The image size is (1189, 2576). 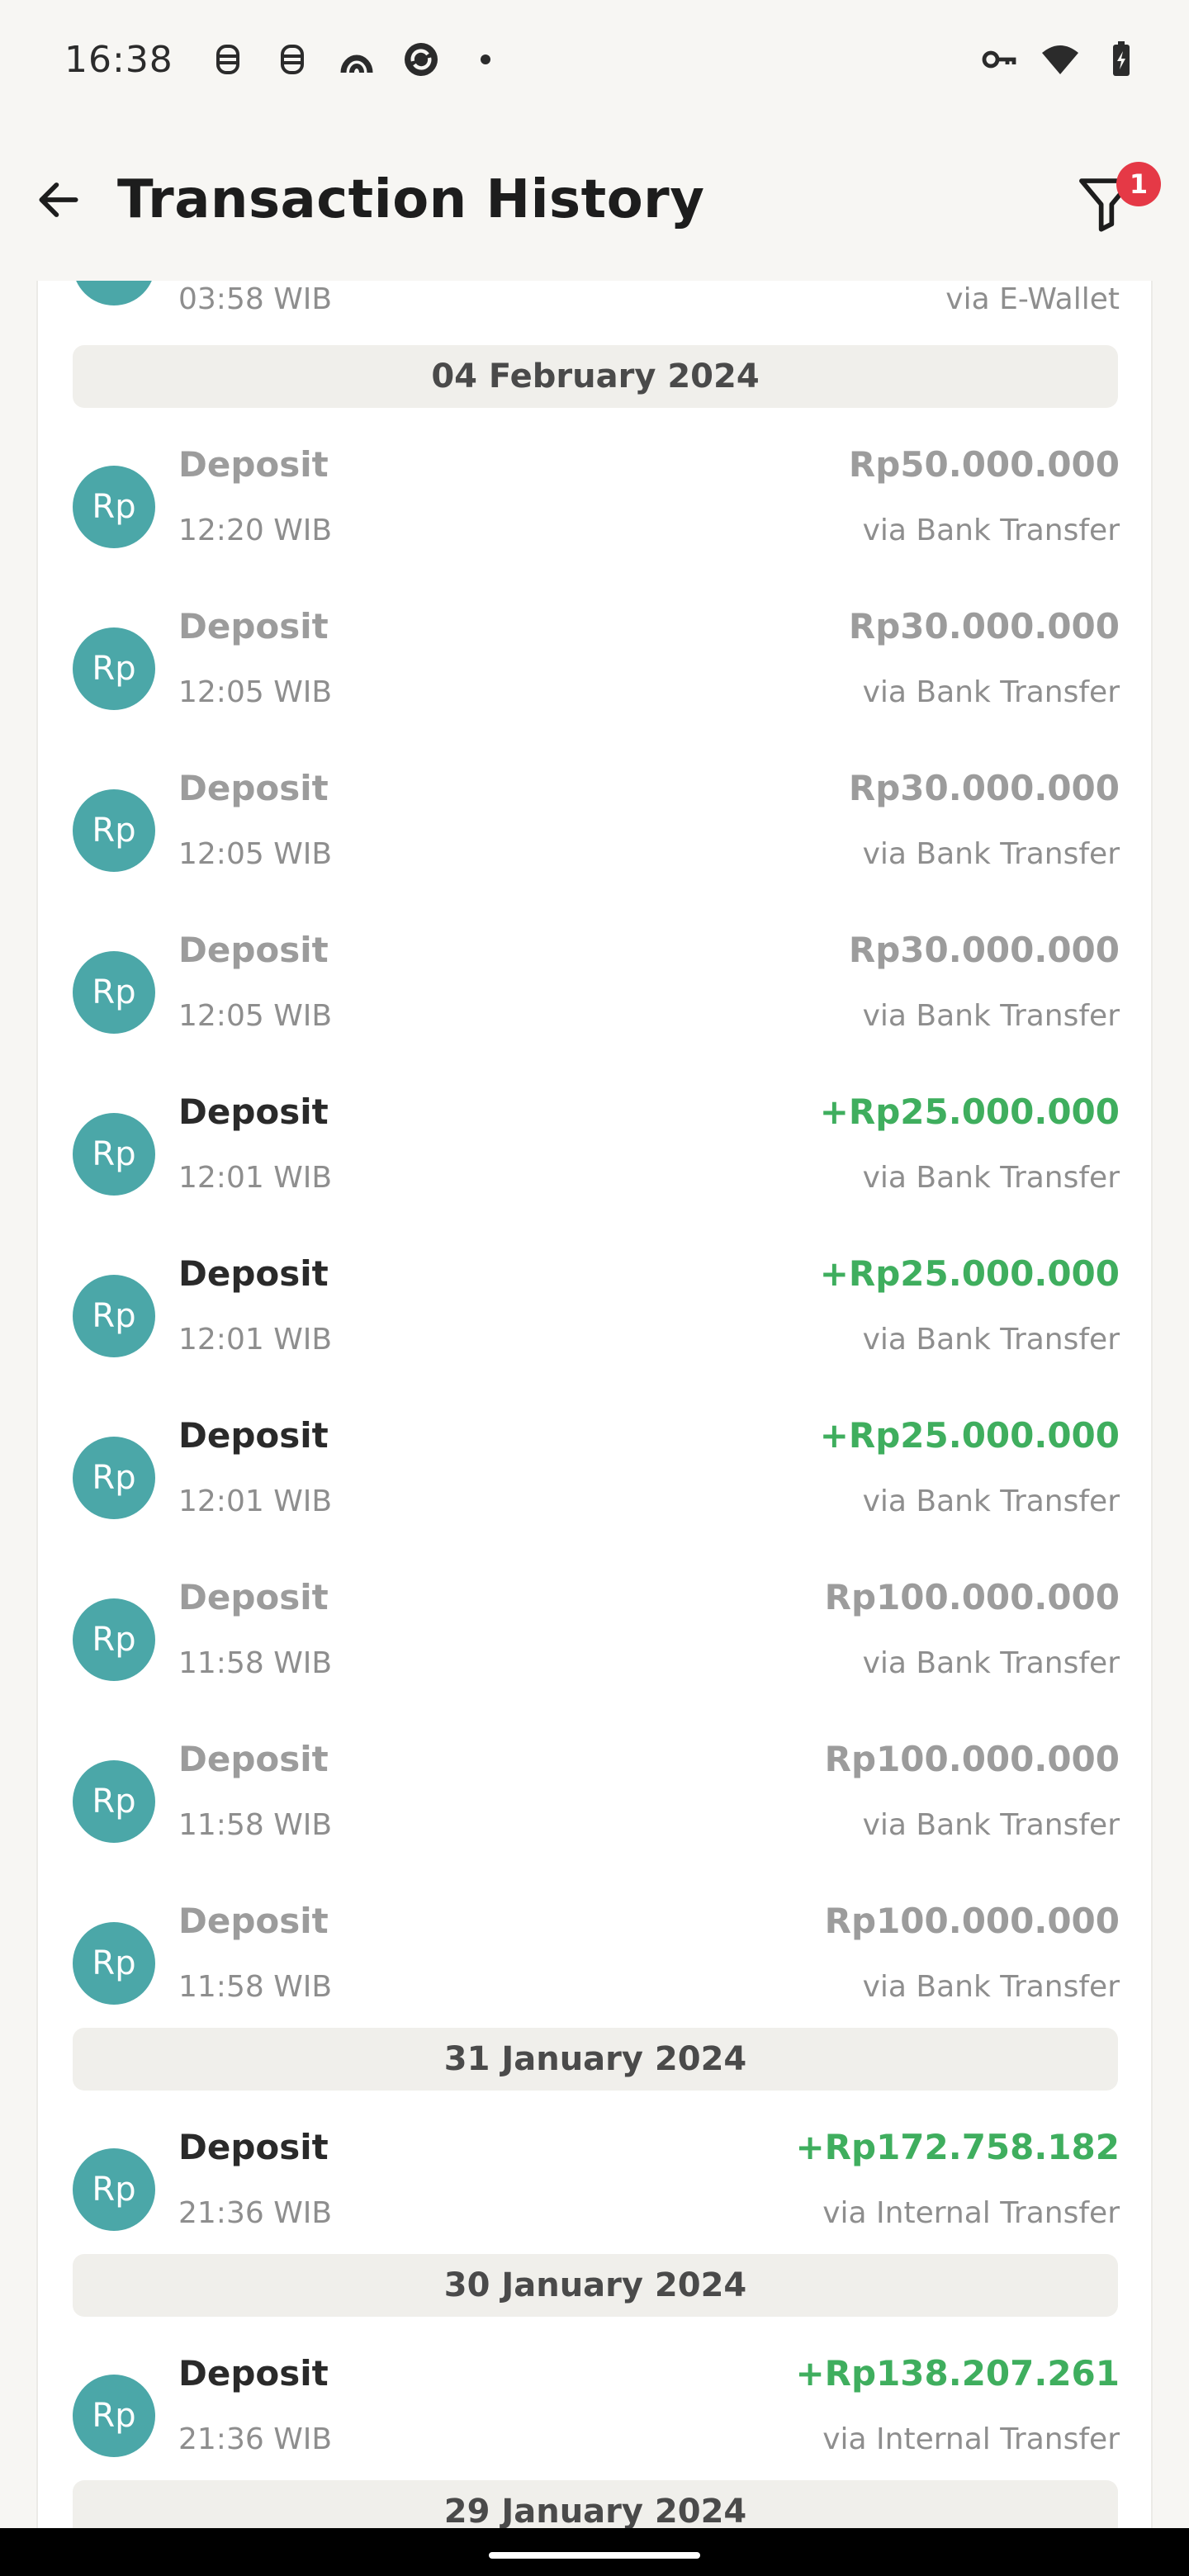 I want to click on back-button, so click(x=59, y=200).